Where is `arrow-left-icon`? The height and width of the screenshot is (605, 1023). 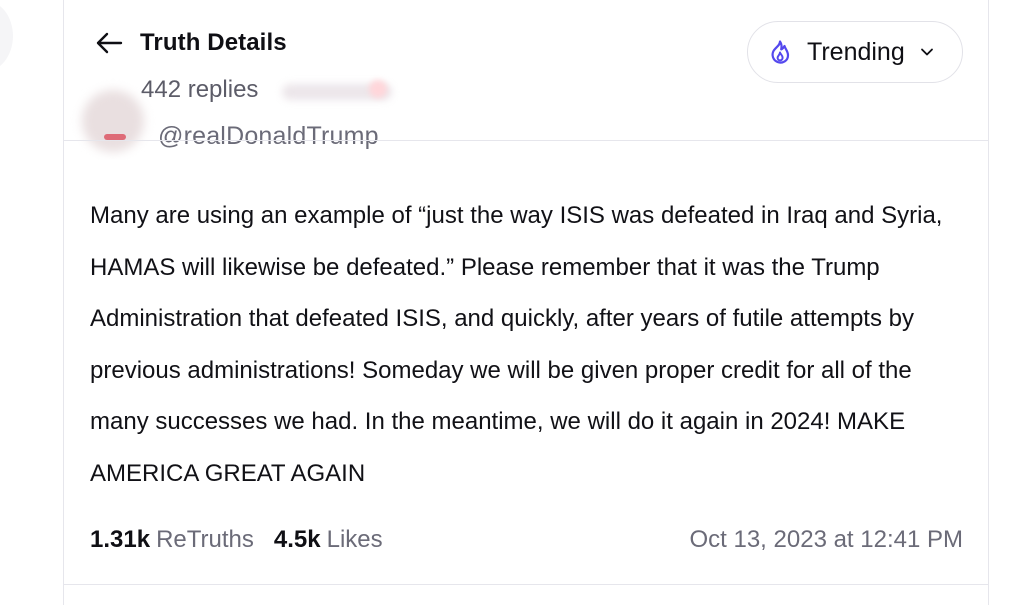 arrow-left-icon is located at coordinates (109, 43).